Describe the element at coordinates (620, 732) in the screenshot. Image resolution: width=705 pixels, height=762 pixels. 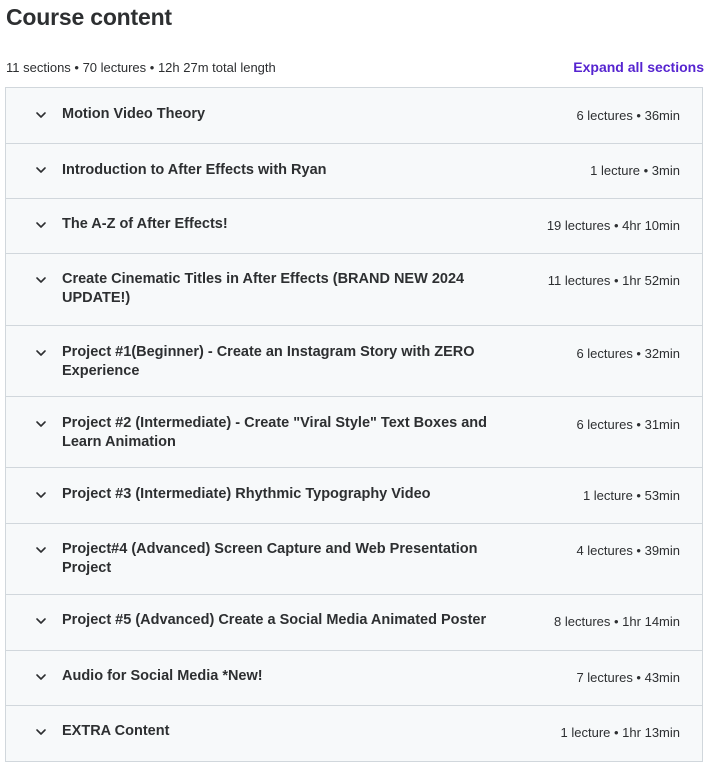
I see `section-meta: 1 lecture • 1hr 13min` at that location.